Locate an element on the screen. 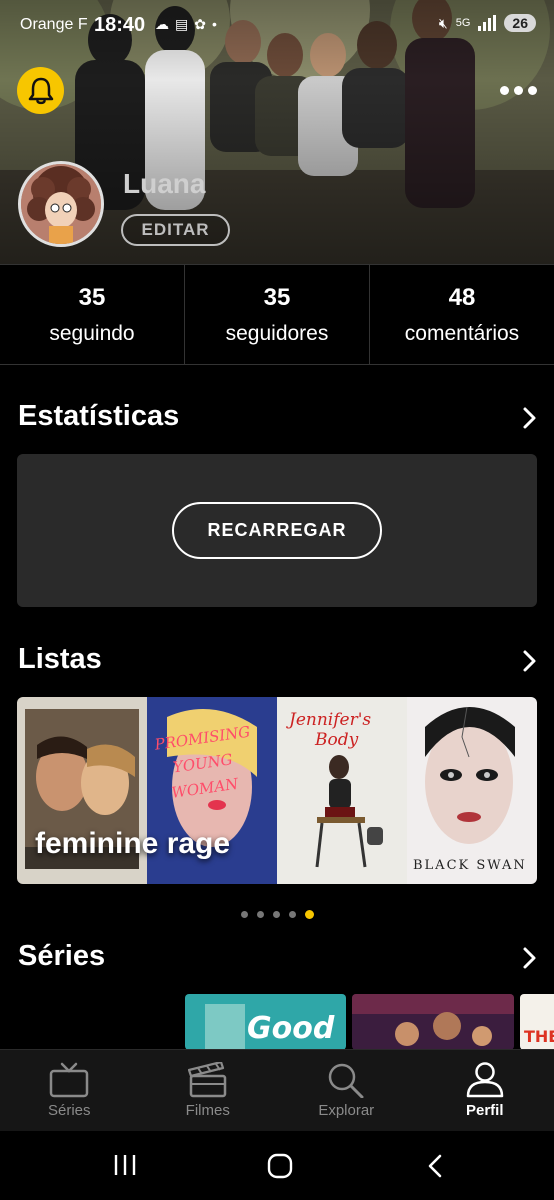  notification-icons: ☁▤✿• is located at coordinates (189, 24).